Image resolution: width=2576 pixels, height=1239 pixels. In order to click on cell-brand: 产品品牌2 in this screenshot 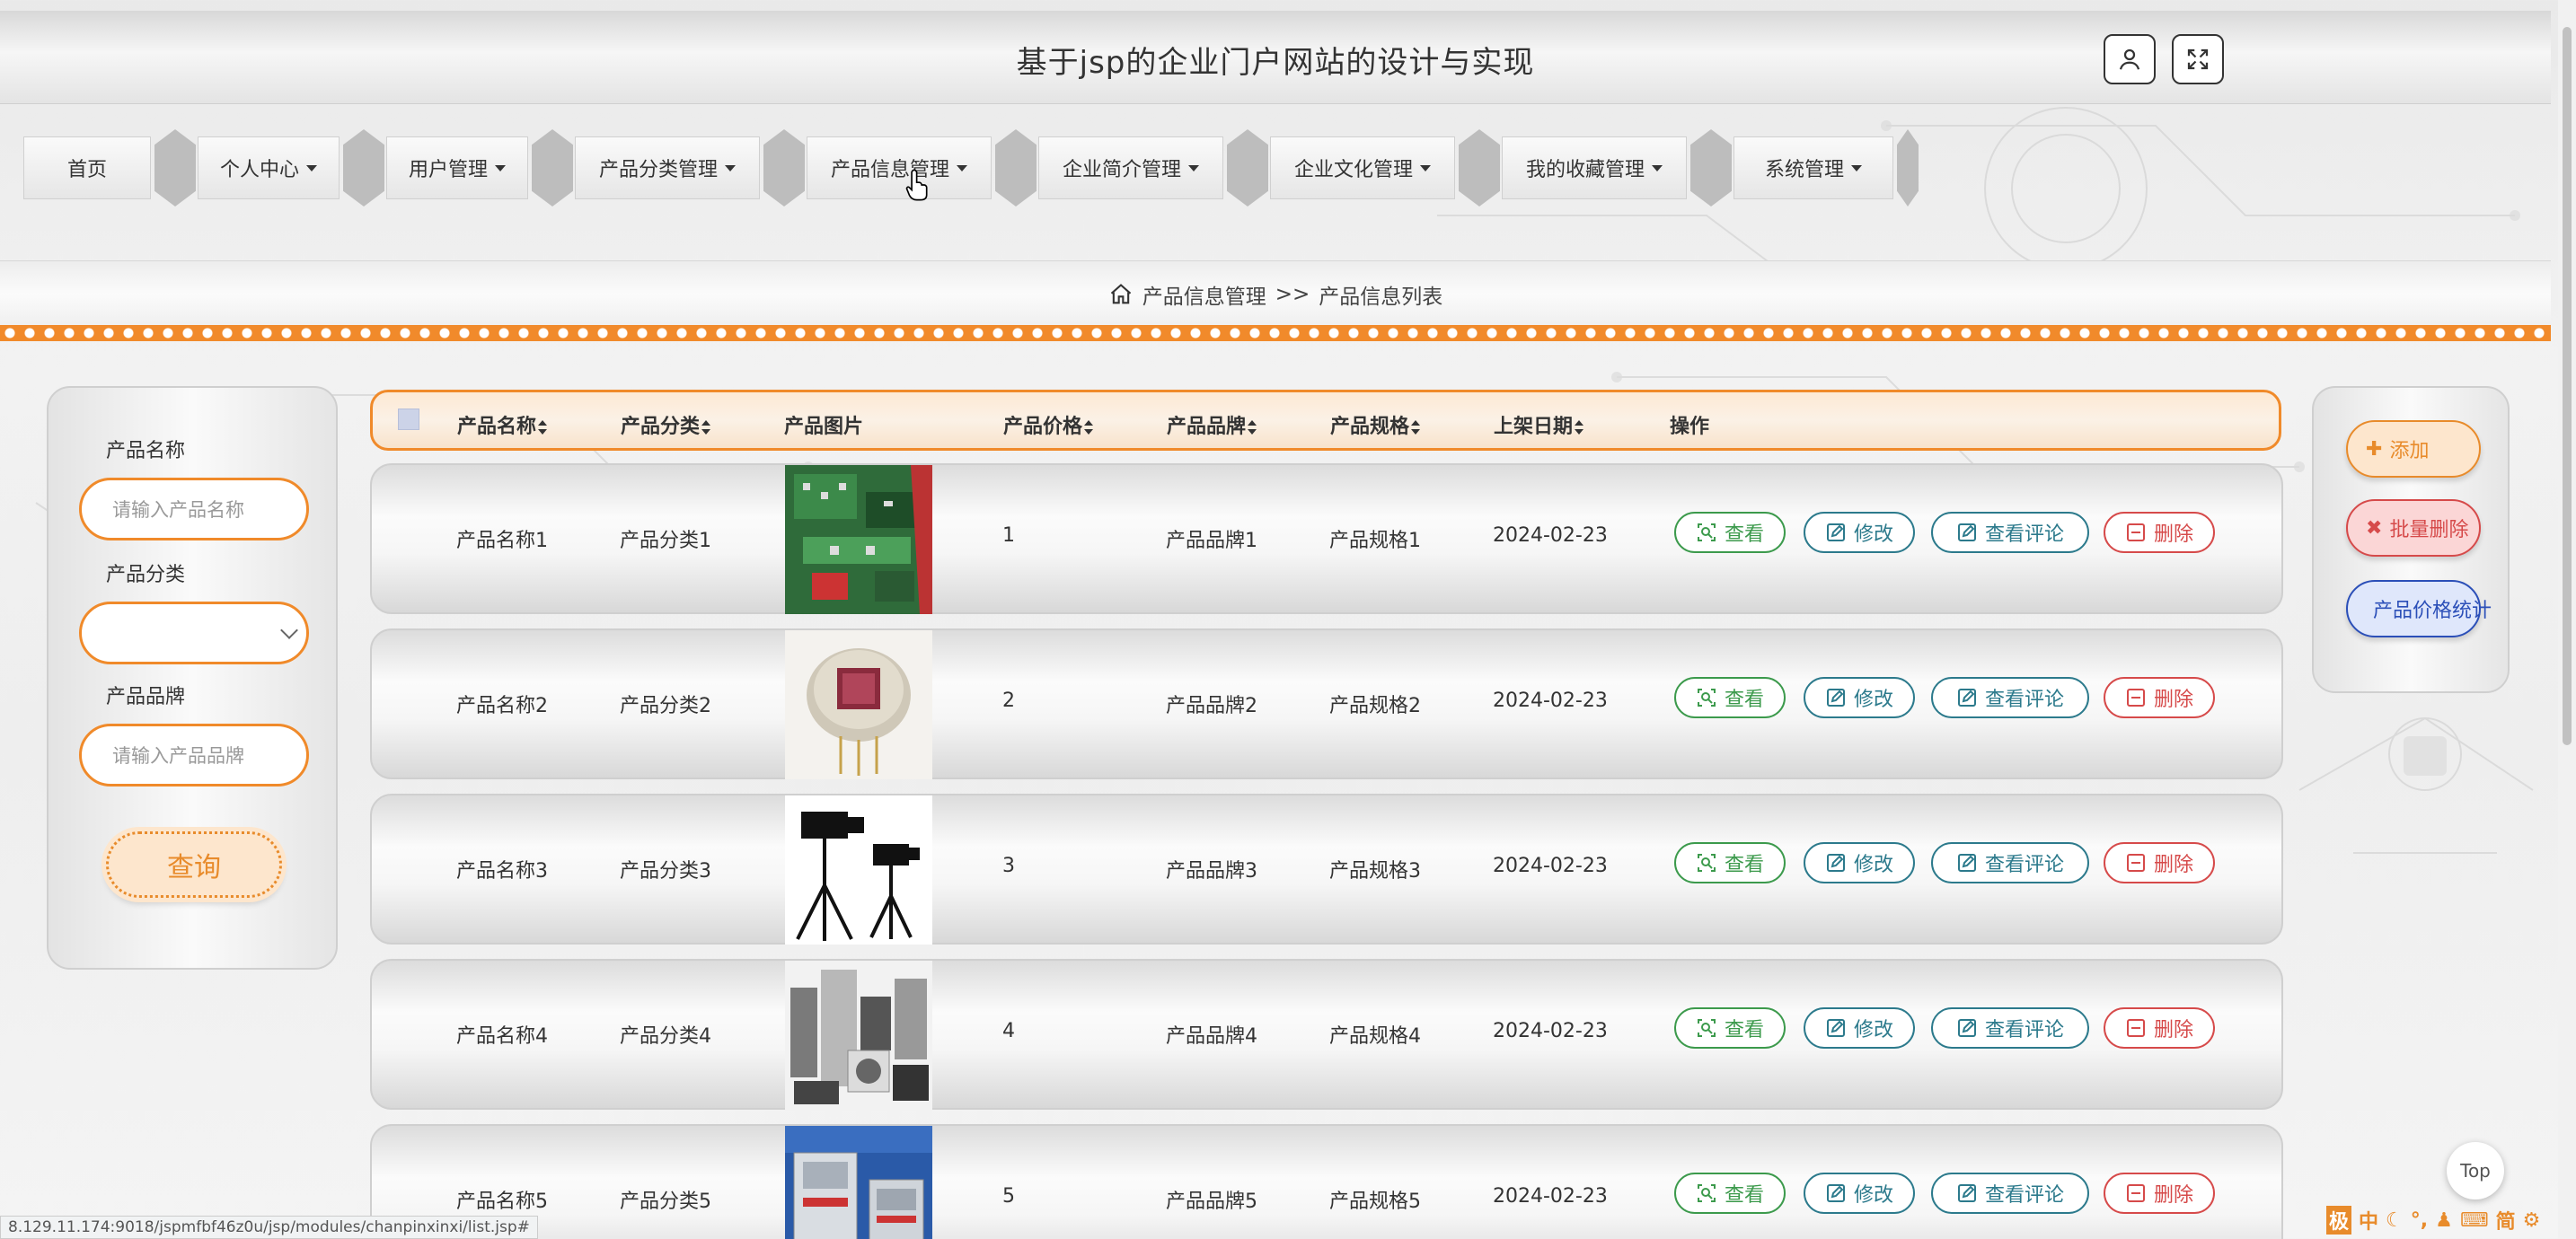, I will do `click(1211, 706)`.